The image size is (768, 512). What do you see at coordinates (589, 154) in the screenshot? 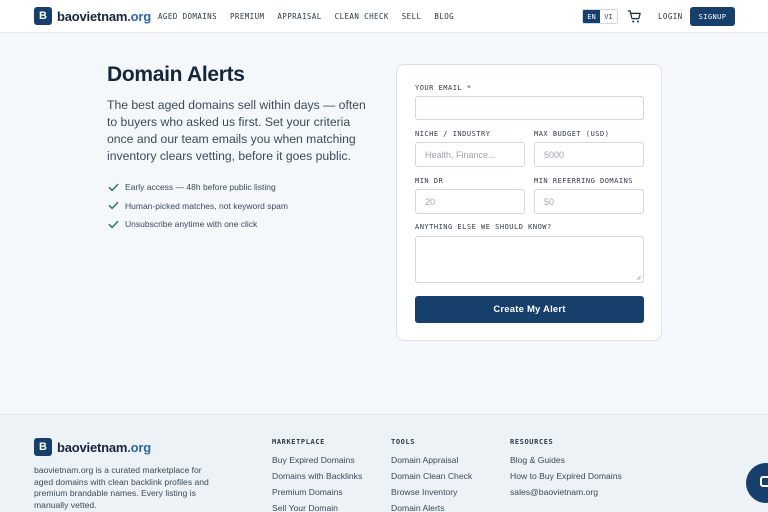
I see `budget-field: 5000` at bounding box center [589, 154].